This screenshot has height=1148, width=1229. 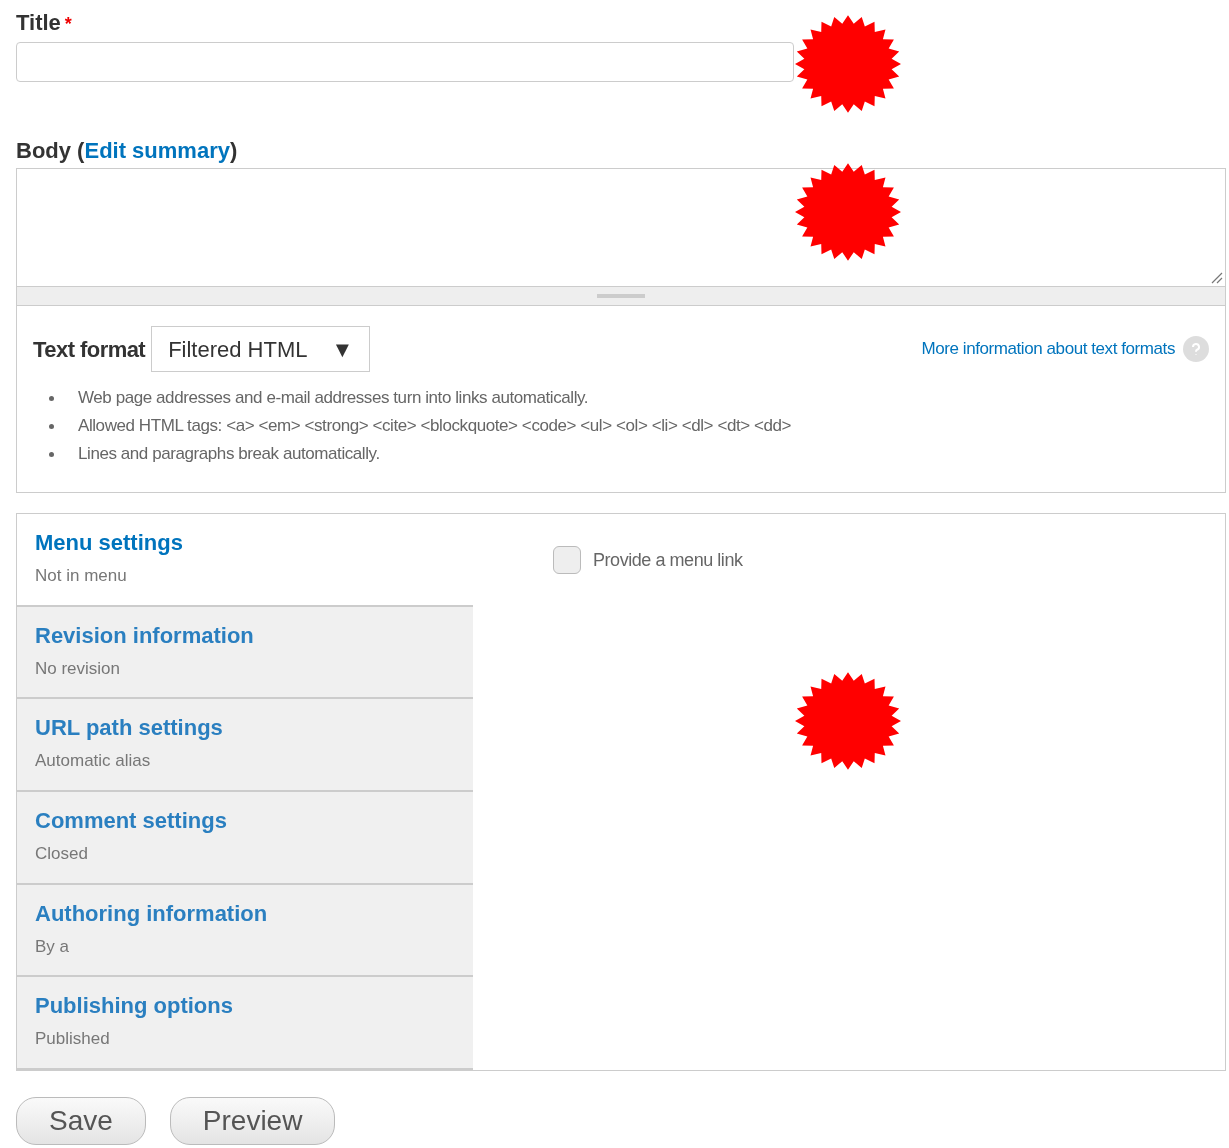 I want to click on checkbox-label: Provide a menu link, so click(x=668, y=560).